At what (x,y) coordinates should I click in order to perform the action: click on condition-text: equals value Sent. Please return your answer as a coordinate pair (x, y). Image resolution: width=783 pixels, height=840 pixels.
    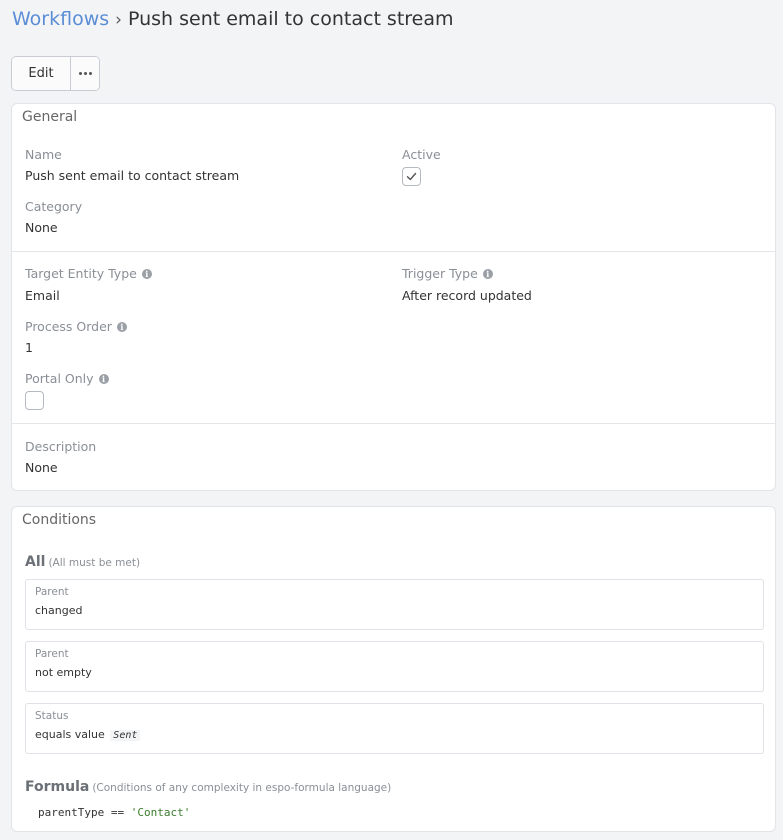
    Looking at the image, I should click on (88, 734).